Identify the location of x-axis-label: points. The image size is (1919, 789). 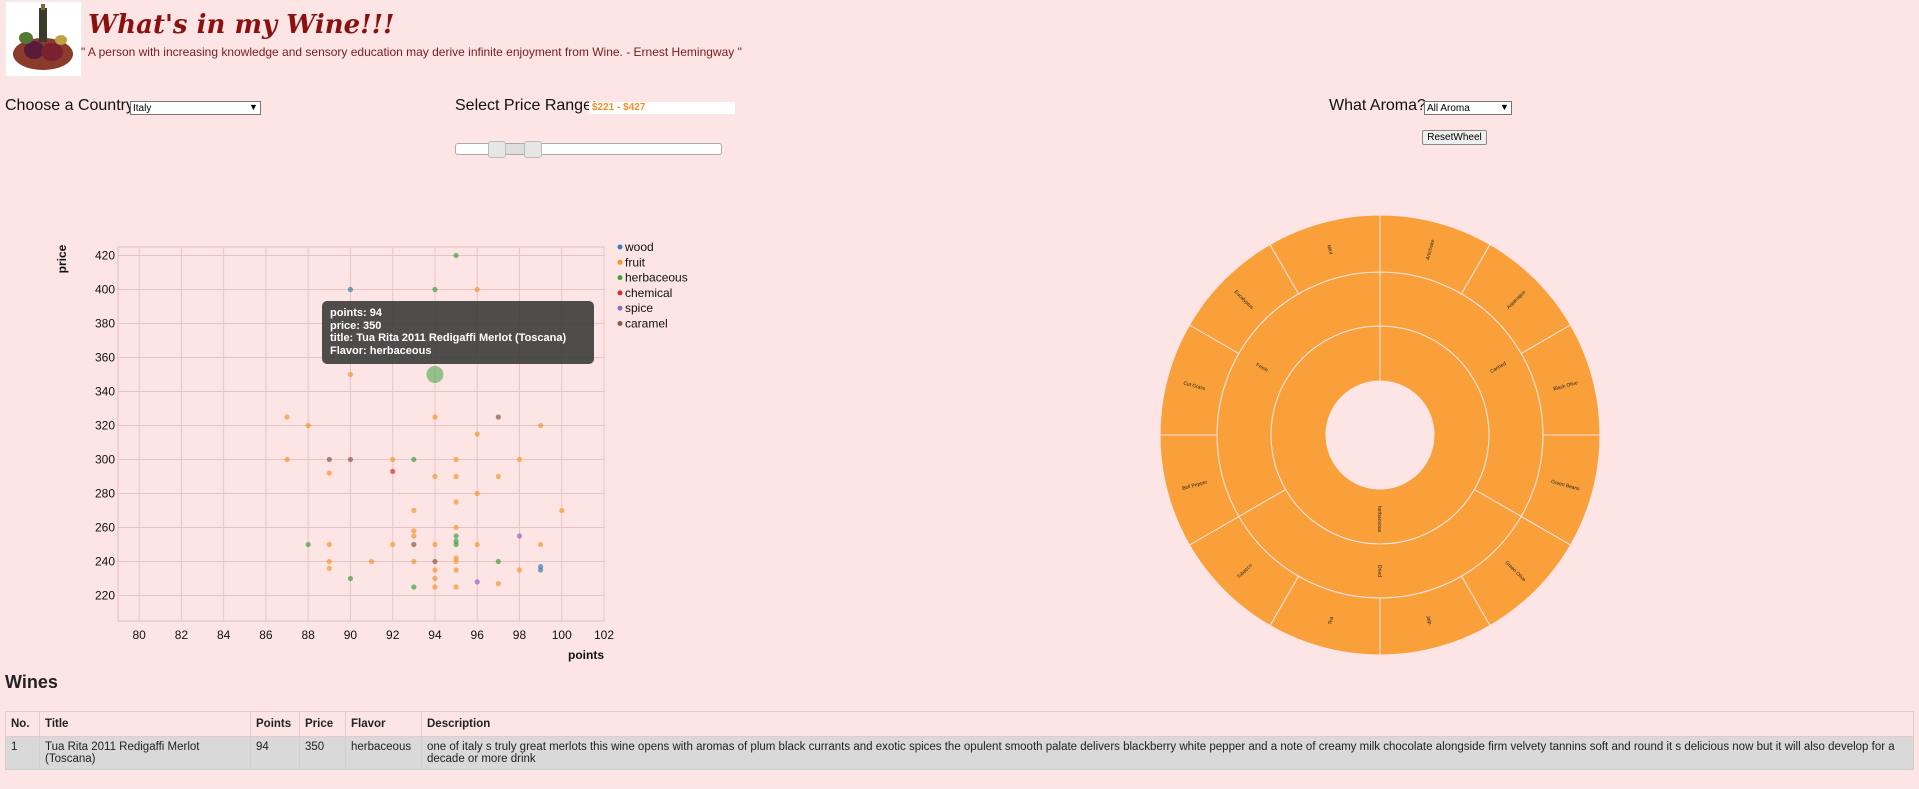
(586, 655).